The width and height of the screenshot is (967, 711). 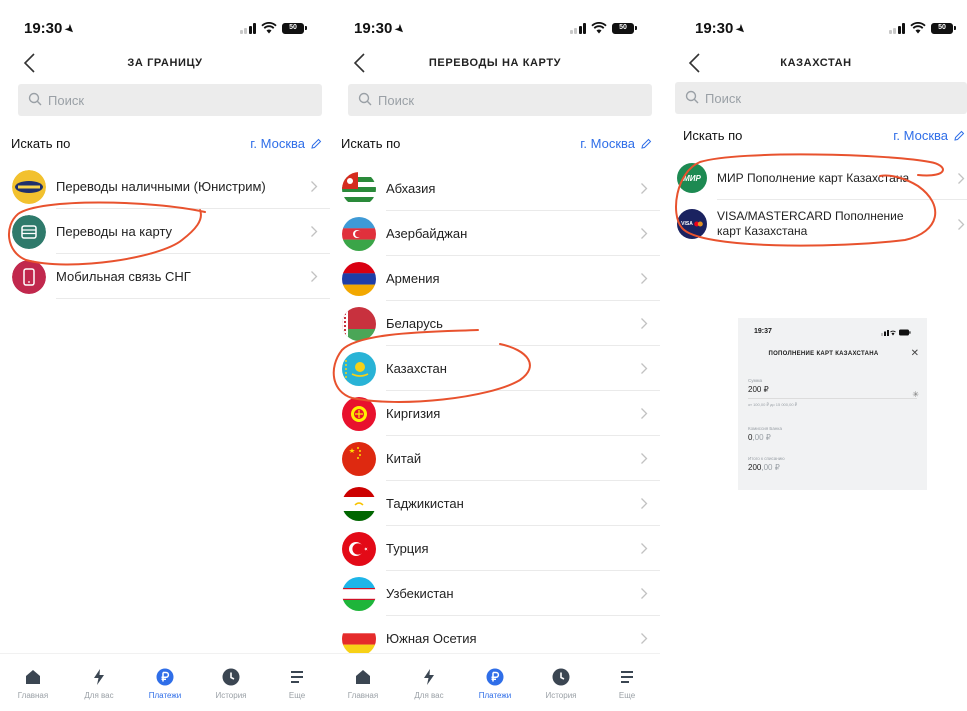 What do you see at coordinates (495, 548) in the screenshot?
I see `list-item-turkey: Турция` at bounding box center [495, 548].